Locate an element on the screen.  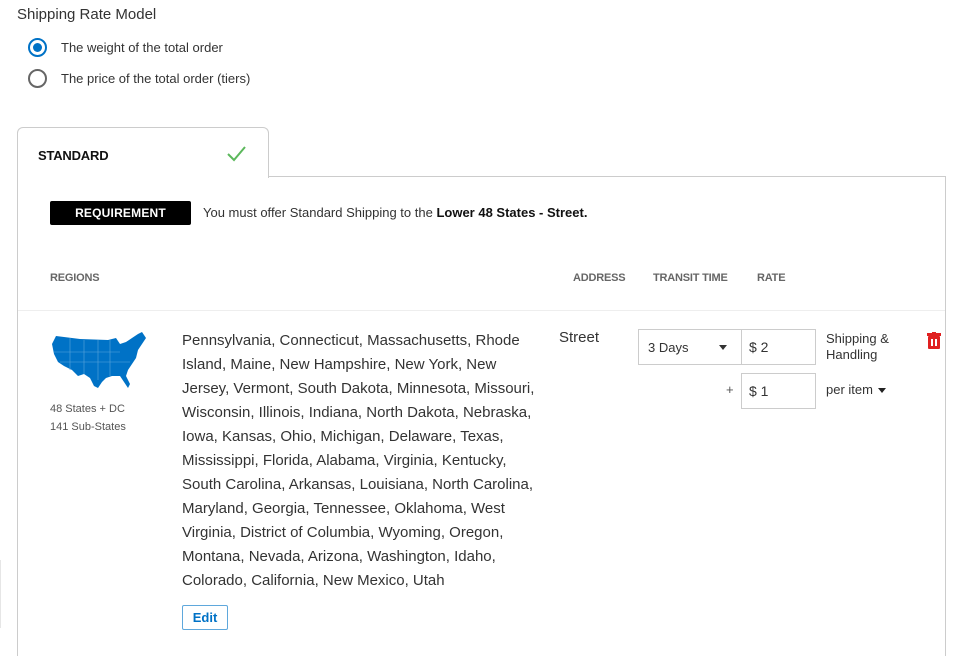
column-header-regions: REGIONS is located at coordinates (75, 278).